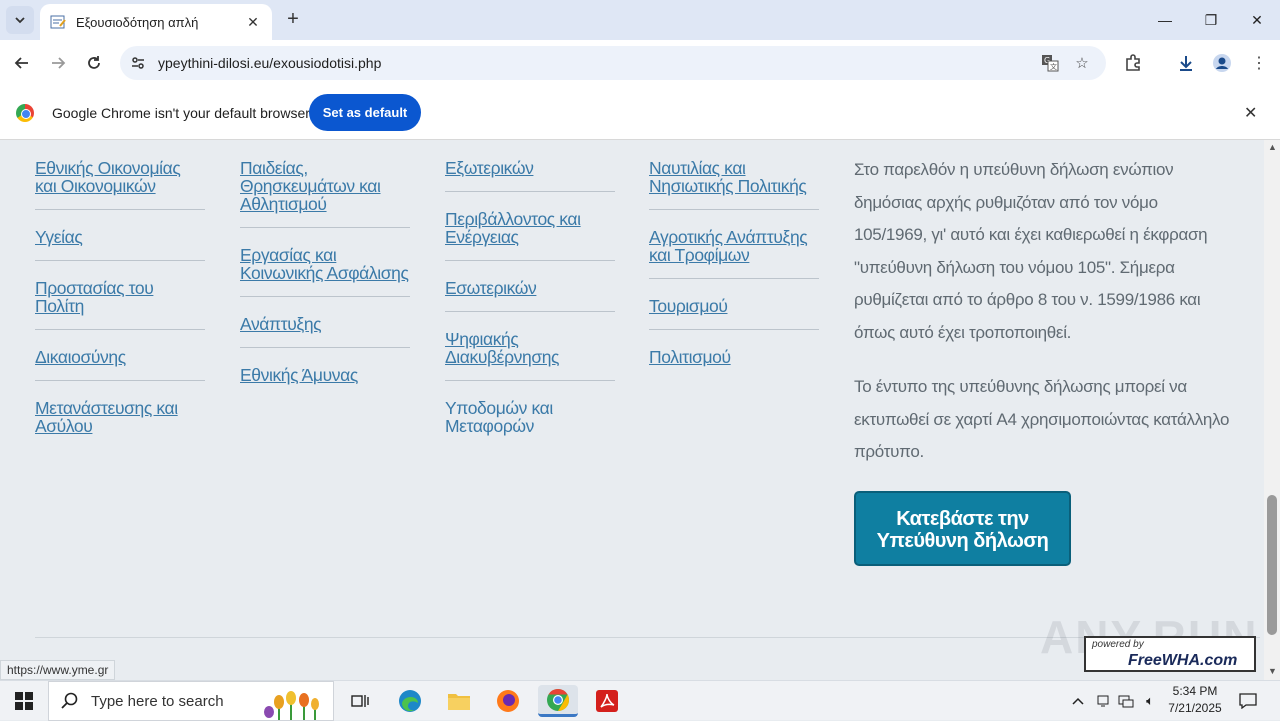 This screenshot has height=721, width=1280. I want to click on badge-brand: FreeWHA.com, so click(1183, 660).